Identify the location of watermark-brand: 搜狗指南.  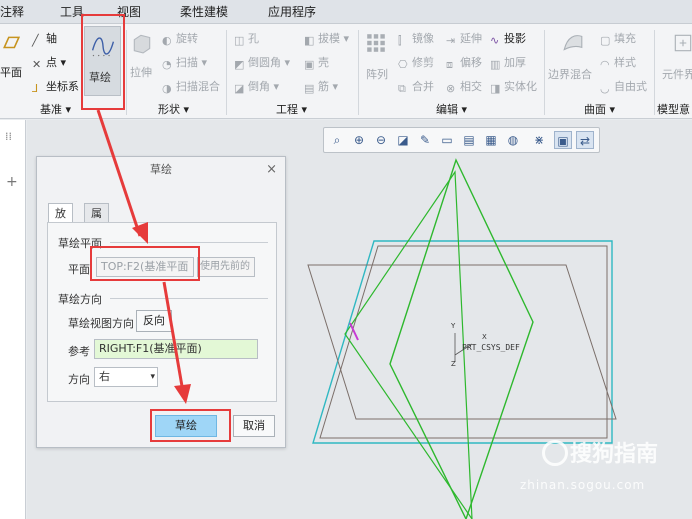
(600, 452).